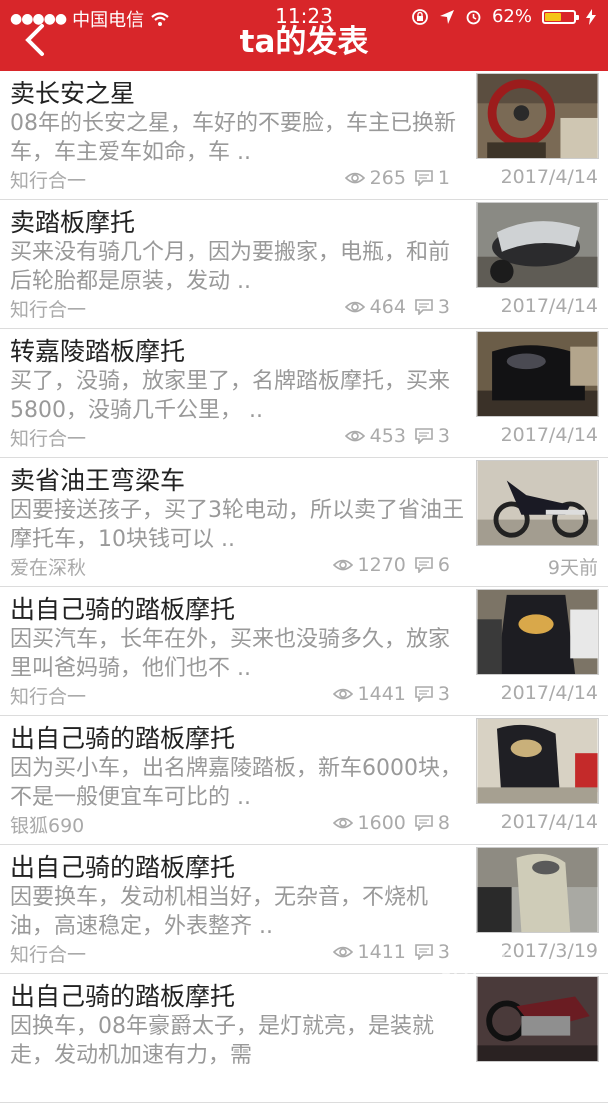 The width and height of the screenshot is (608, 1103). Describe the element at coordinates (237, 525) in the screenshot. I see `post-description: 因要接送孩子，买了3轮电动，所以卖了省油王摩托车，10块钱可以 ..` at that location.